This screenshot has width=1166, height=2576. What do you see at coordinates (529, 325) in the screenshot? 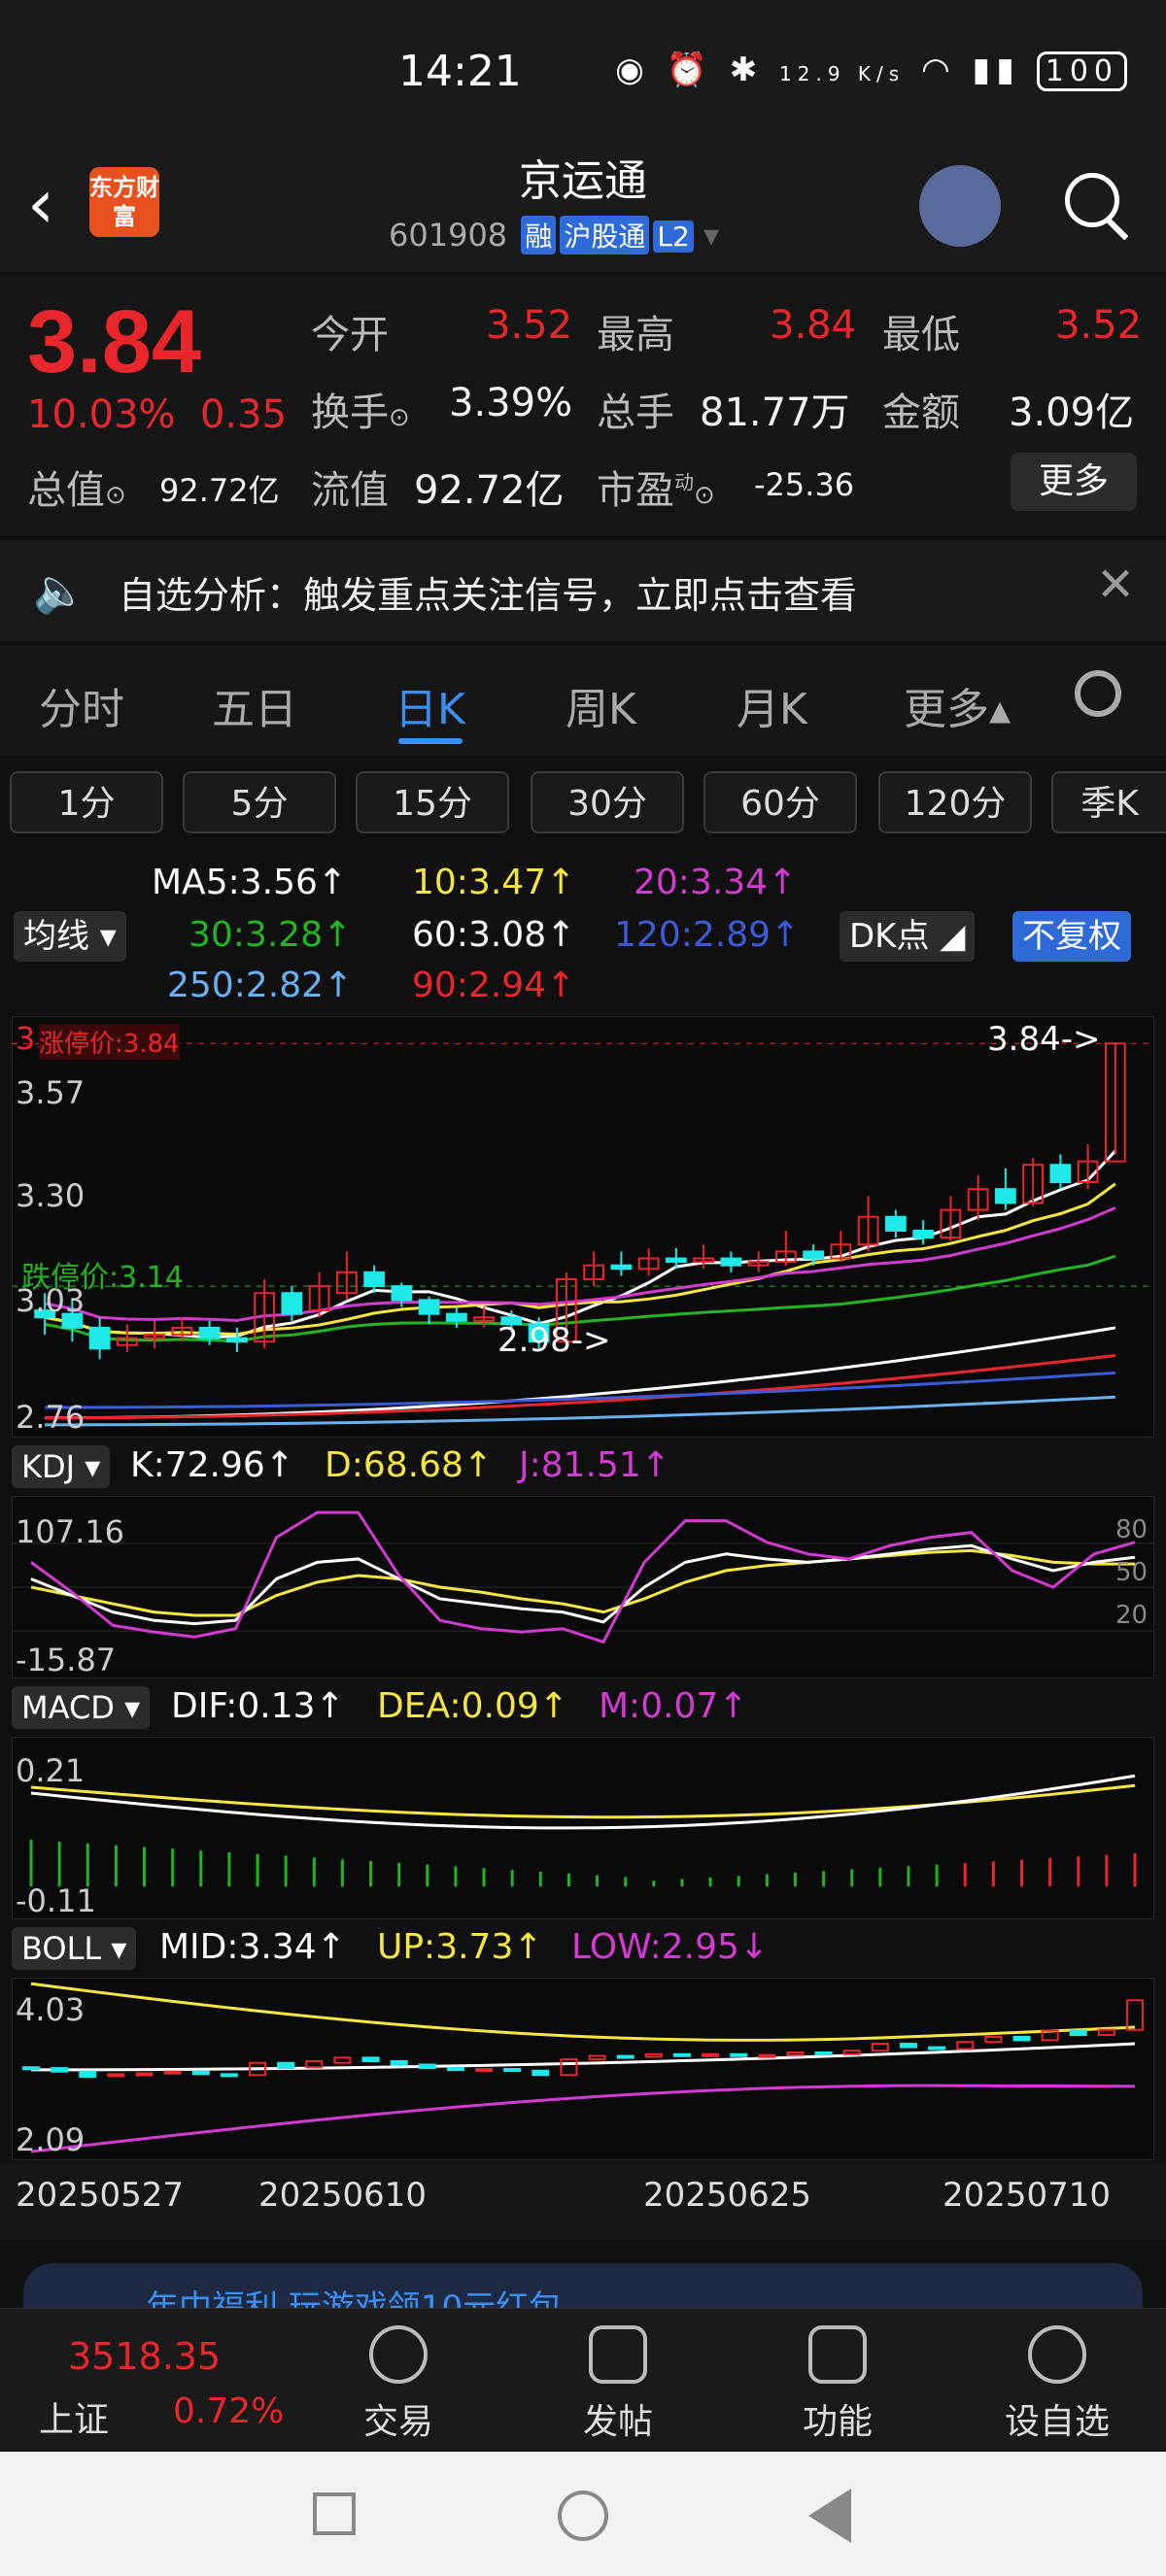
I see `open-value: 3.52` at bounding box center [529, 325].